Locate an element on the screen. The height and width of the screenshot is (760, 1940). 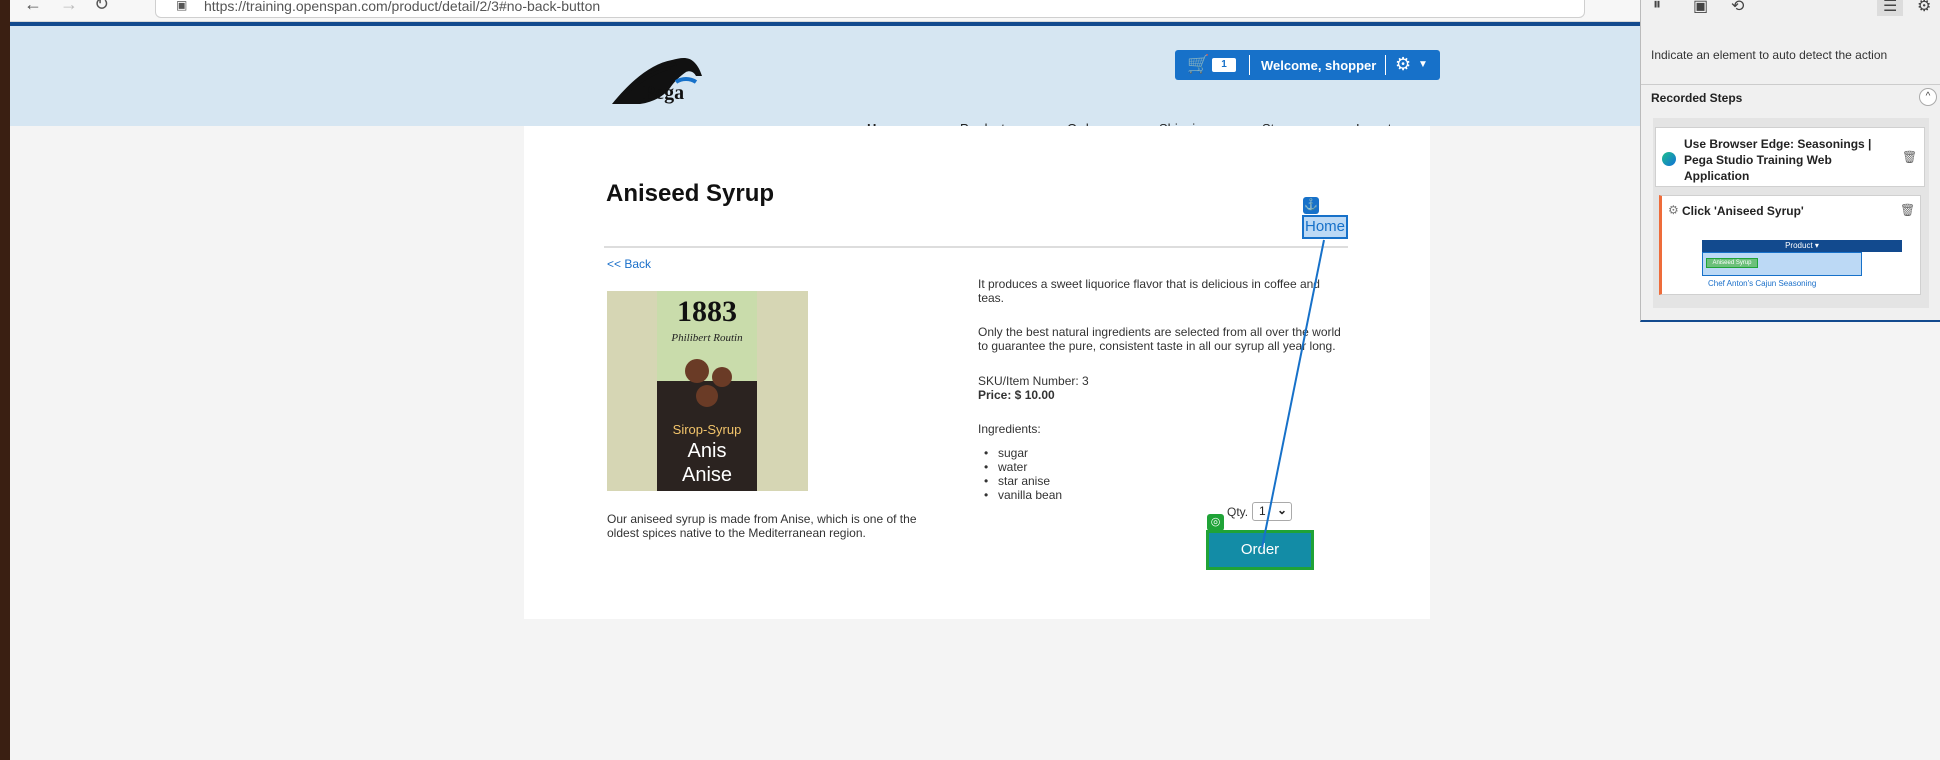
settings-icon: ⚙ is located at coordinates (1924, 8).